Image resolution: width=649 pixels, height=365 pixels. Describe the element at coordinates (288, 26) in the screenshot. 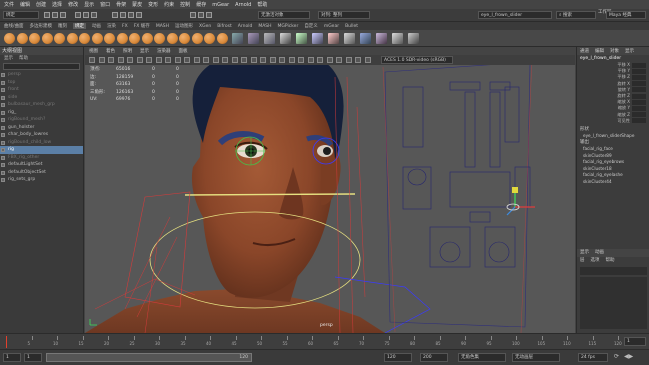

I see `shelf-tab: MGPicker` at that location.